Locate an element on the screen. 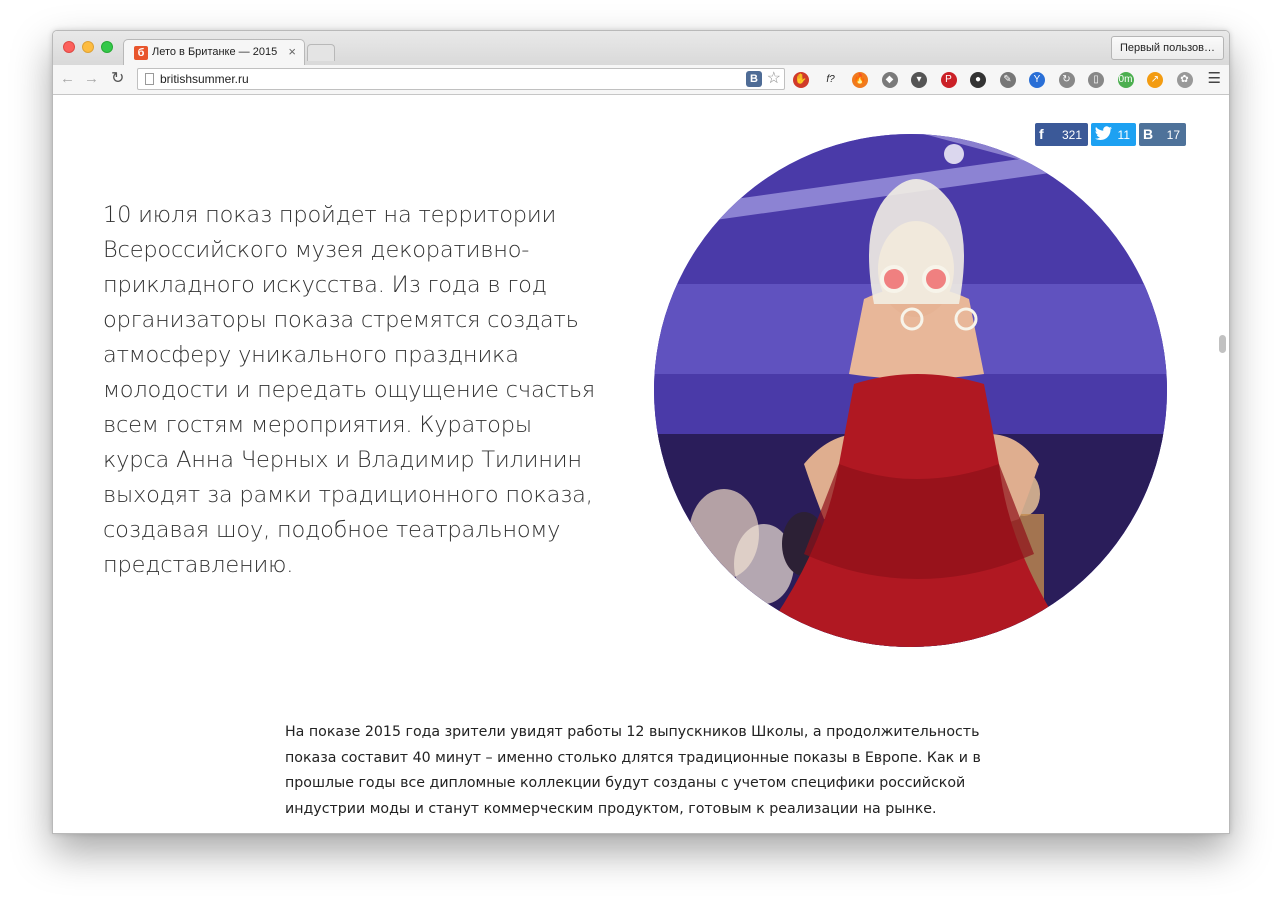 The width and height of the screenshot is (1280, 907). adblock-icon: ✋ is located at coordinates (801, 80).